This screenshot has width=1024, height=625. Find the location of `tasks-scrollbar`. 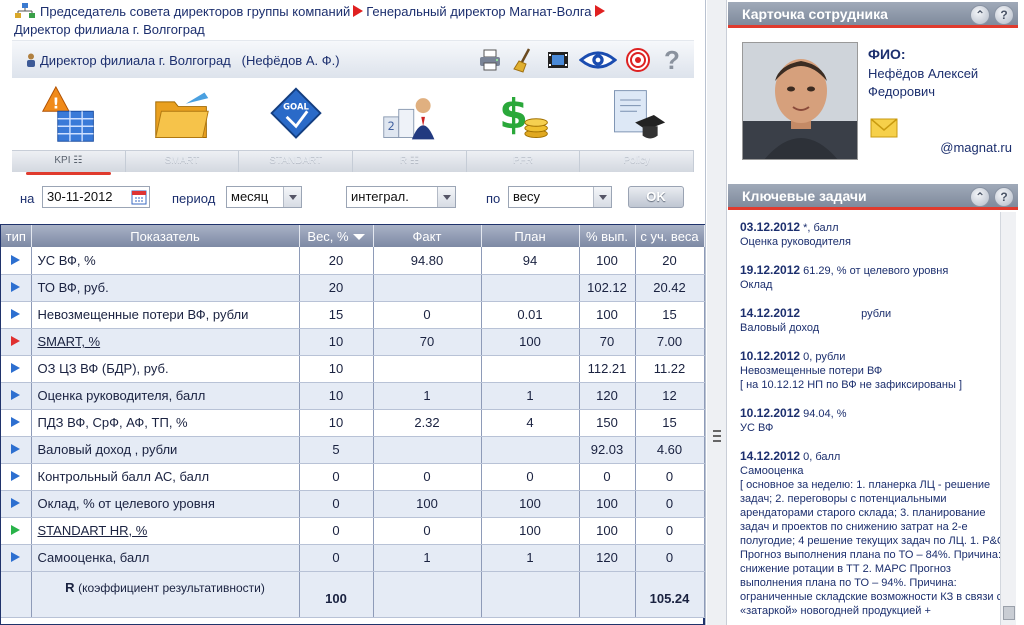

tasks-scrollbar is located at coordinates (1008, 418).